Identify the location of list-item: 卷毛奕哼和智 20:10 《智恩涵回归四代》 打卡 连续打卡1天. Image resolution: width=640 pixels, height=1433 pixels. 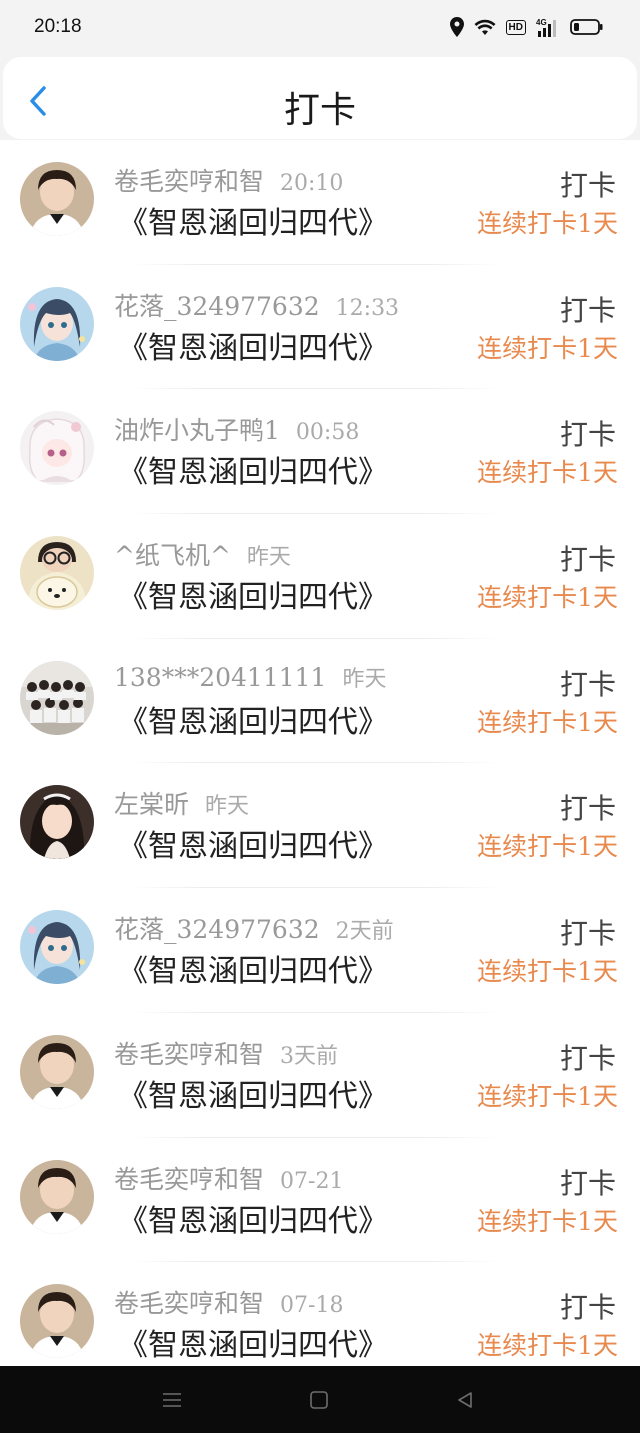
(320, 202).